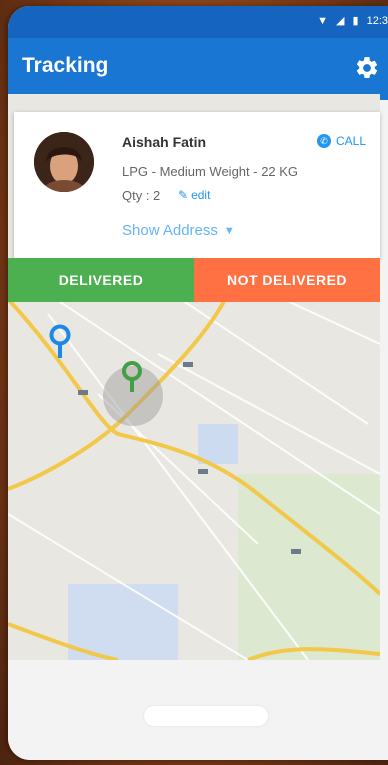 This screenshot has height=765, width=388. Describe the element at coordinates (229, 230) in the screenshot. I see `caret-down-icon: ▼` at that location.